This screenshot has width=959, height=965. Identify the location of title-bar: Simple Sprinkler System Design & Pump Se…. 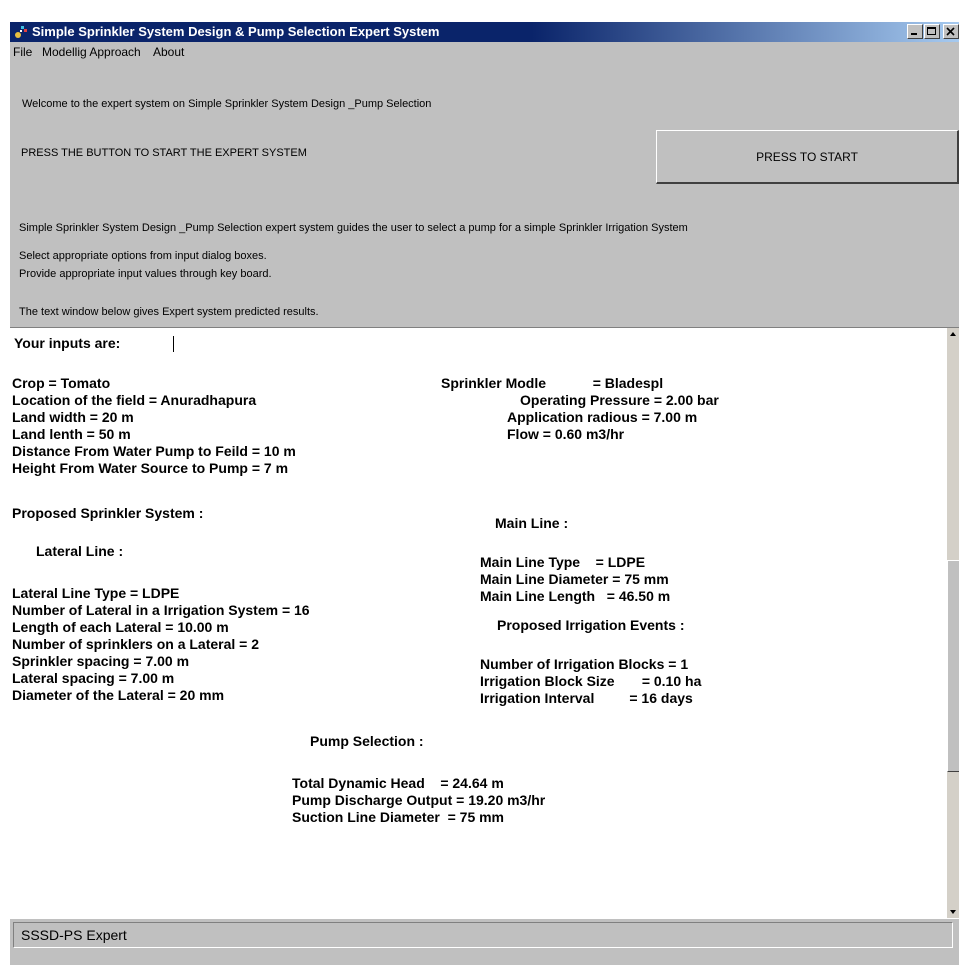
(484, 32).